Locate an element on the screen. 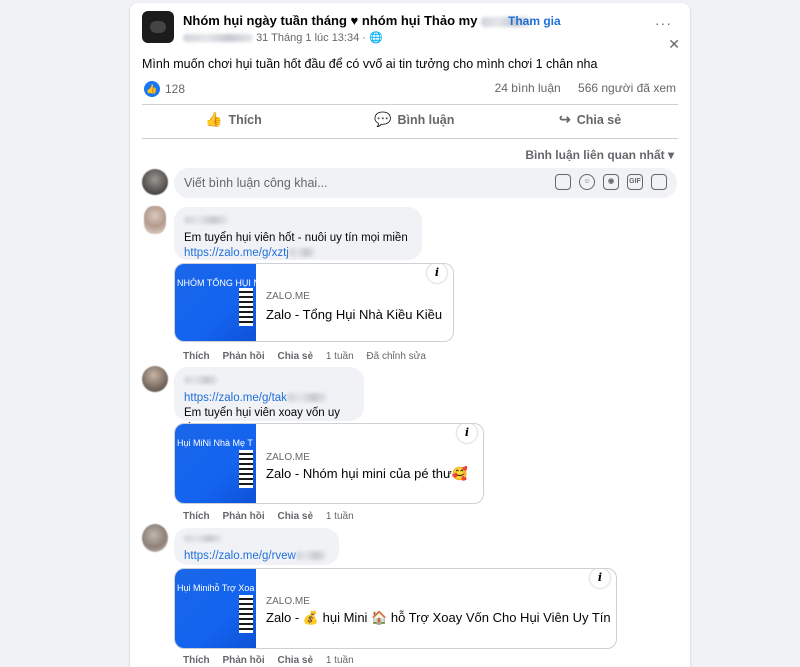 The width and height of the screenshot is (800, 667). close-icon: ✕ is located at coordinates (674, 44).